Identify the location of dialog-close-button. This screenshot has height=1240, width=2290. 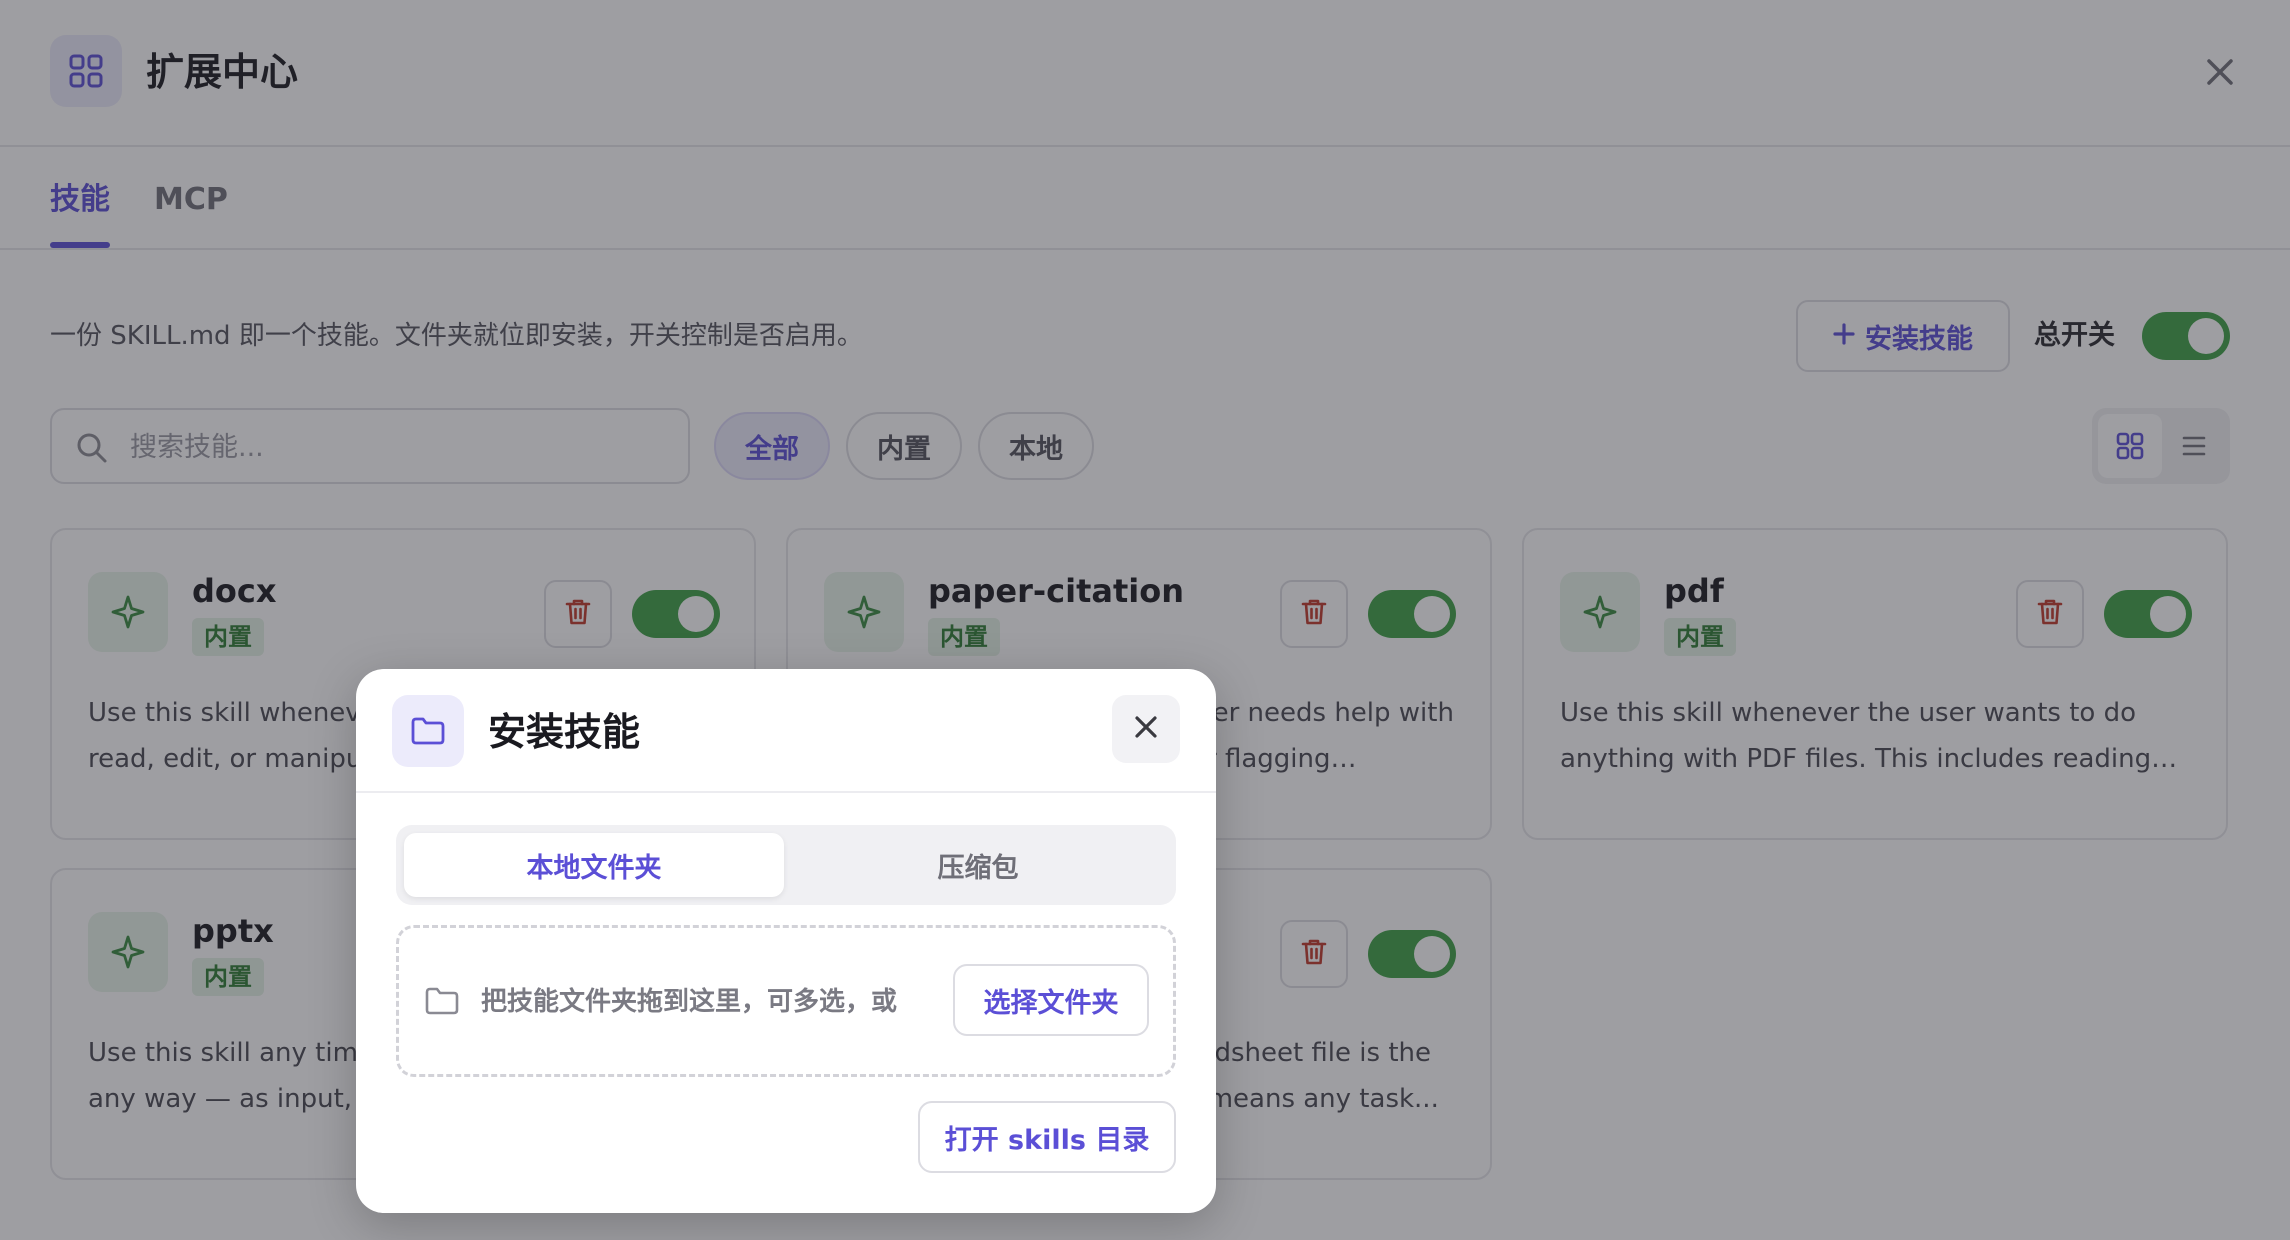
(1146, 729).